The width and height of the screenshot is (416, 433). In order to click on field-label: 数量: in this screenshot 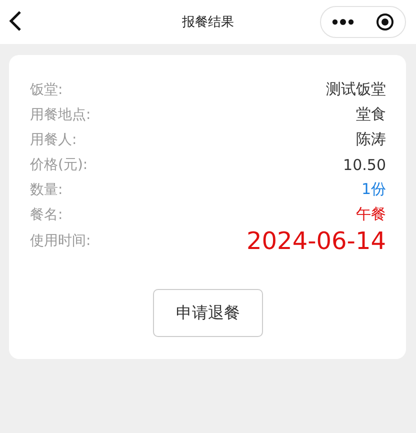, I will do `click(46, 189)`.